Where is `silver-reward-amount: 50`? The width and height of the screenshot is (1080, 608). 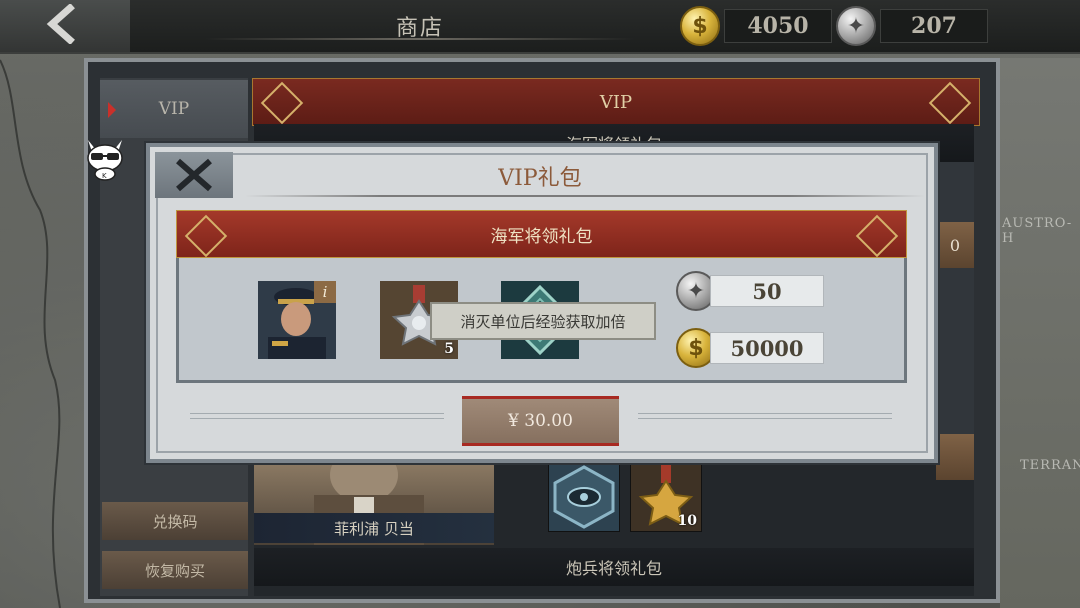 silver-reward-amount: 50 is located at coordinates (767, 291).